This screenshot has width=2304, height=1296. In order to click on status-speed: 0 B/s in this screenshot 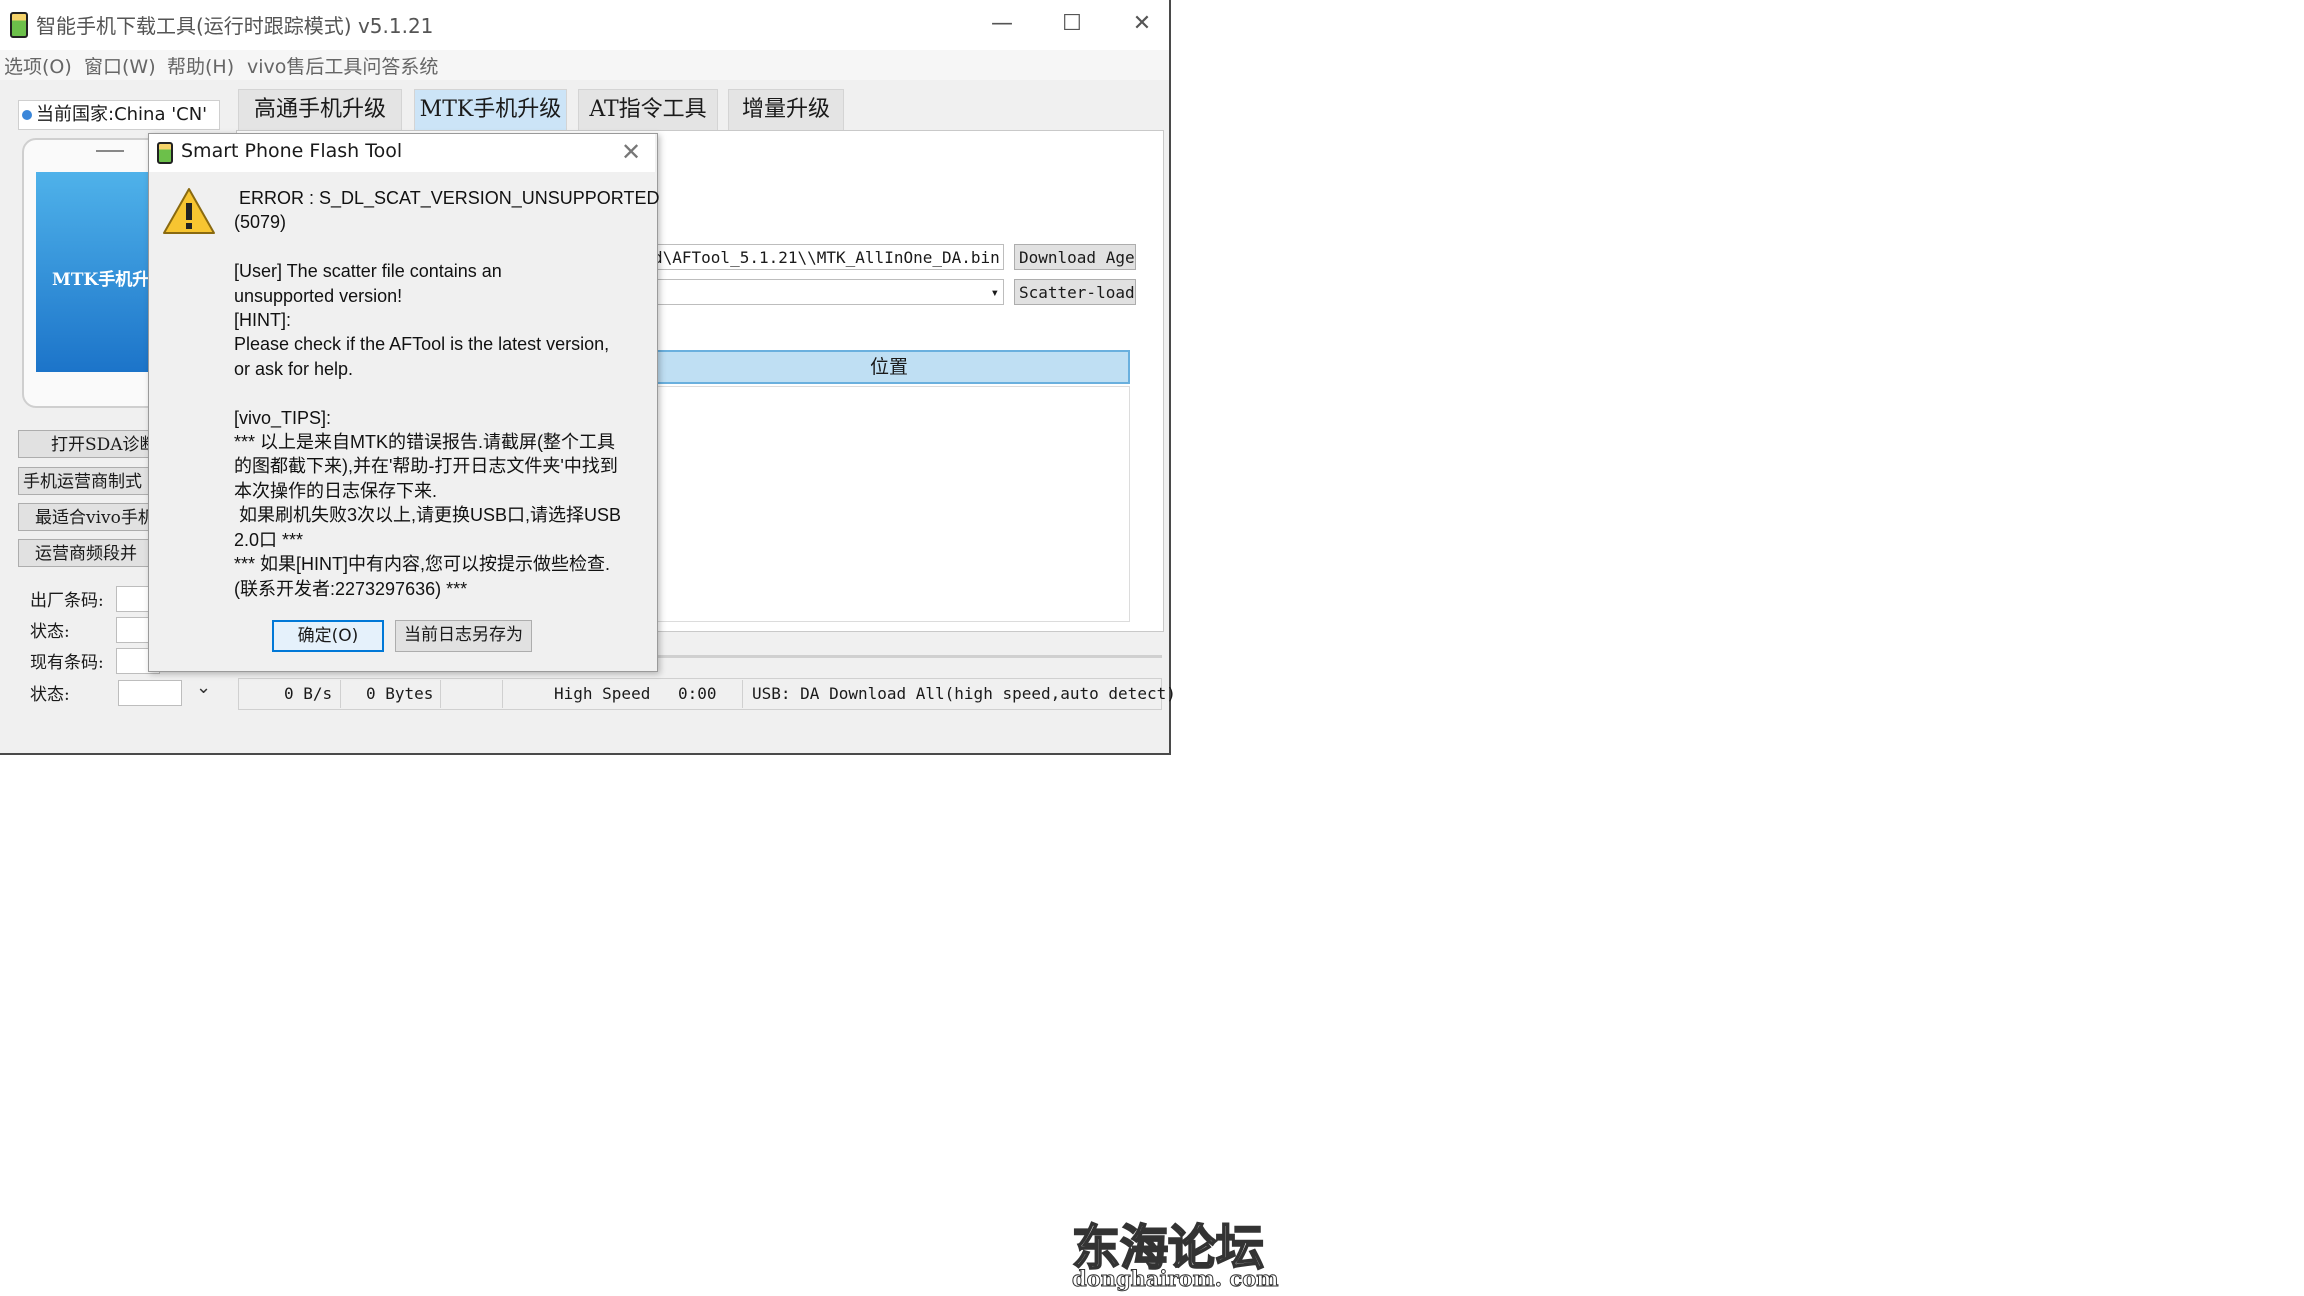, I will do `click(308, 693)`.